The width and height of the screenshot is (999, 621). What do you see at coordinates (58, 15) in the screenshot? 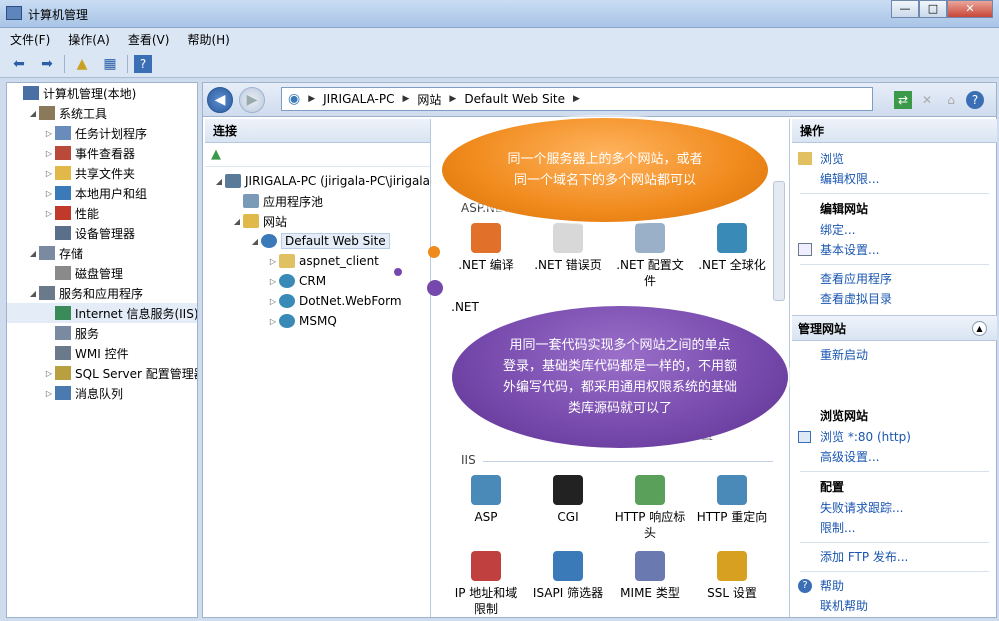
I see `window-title: 计算机管理` at bounding box center [58, 15].